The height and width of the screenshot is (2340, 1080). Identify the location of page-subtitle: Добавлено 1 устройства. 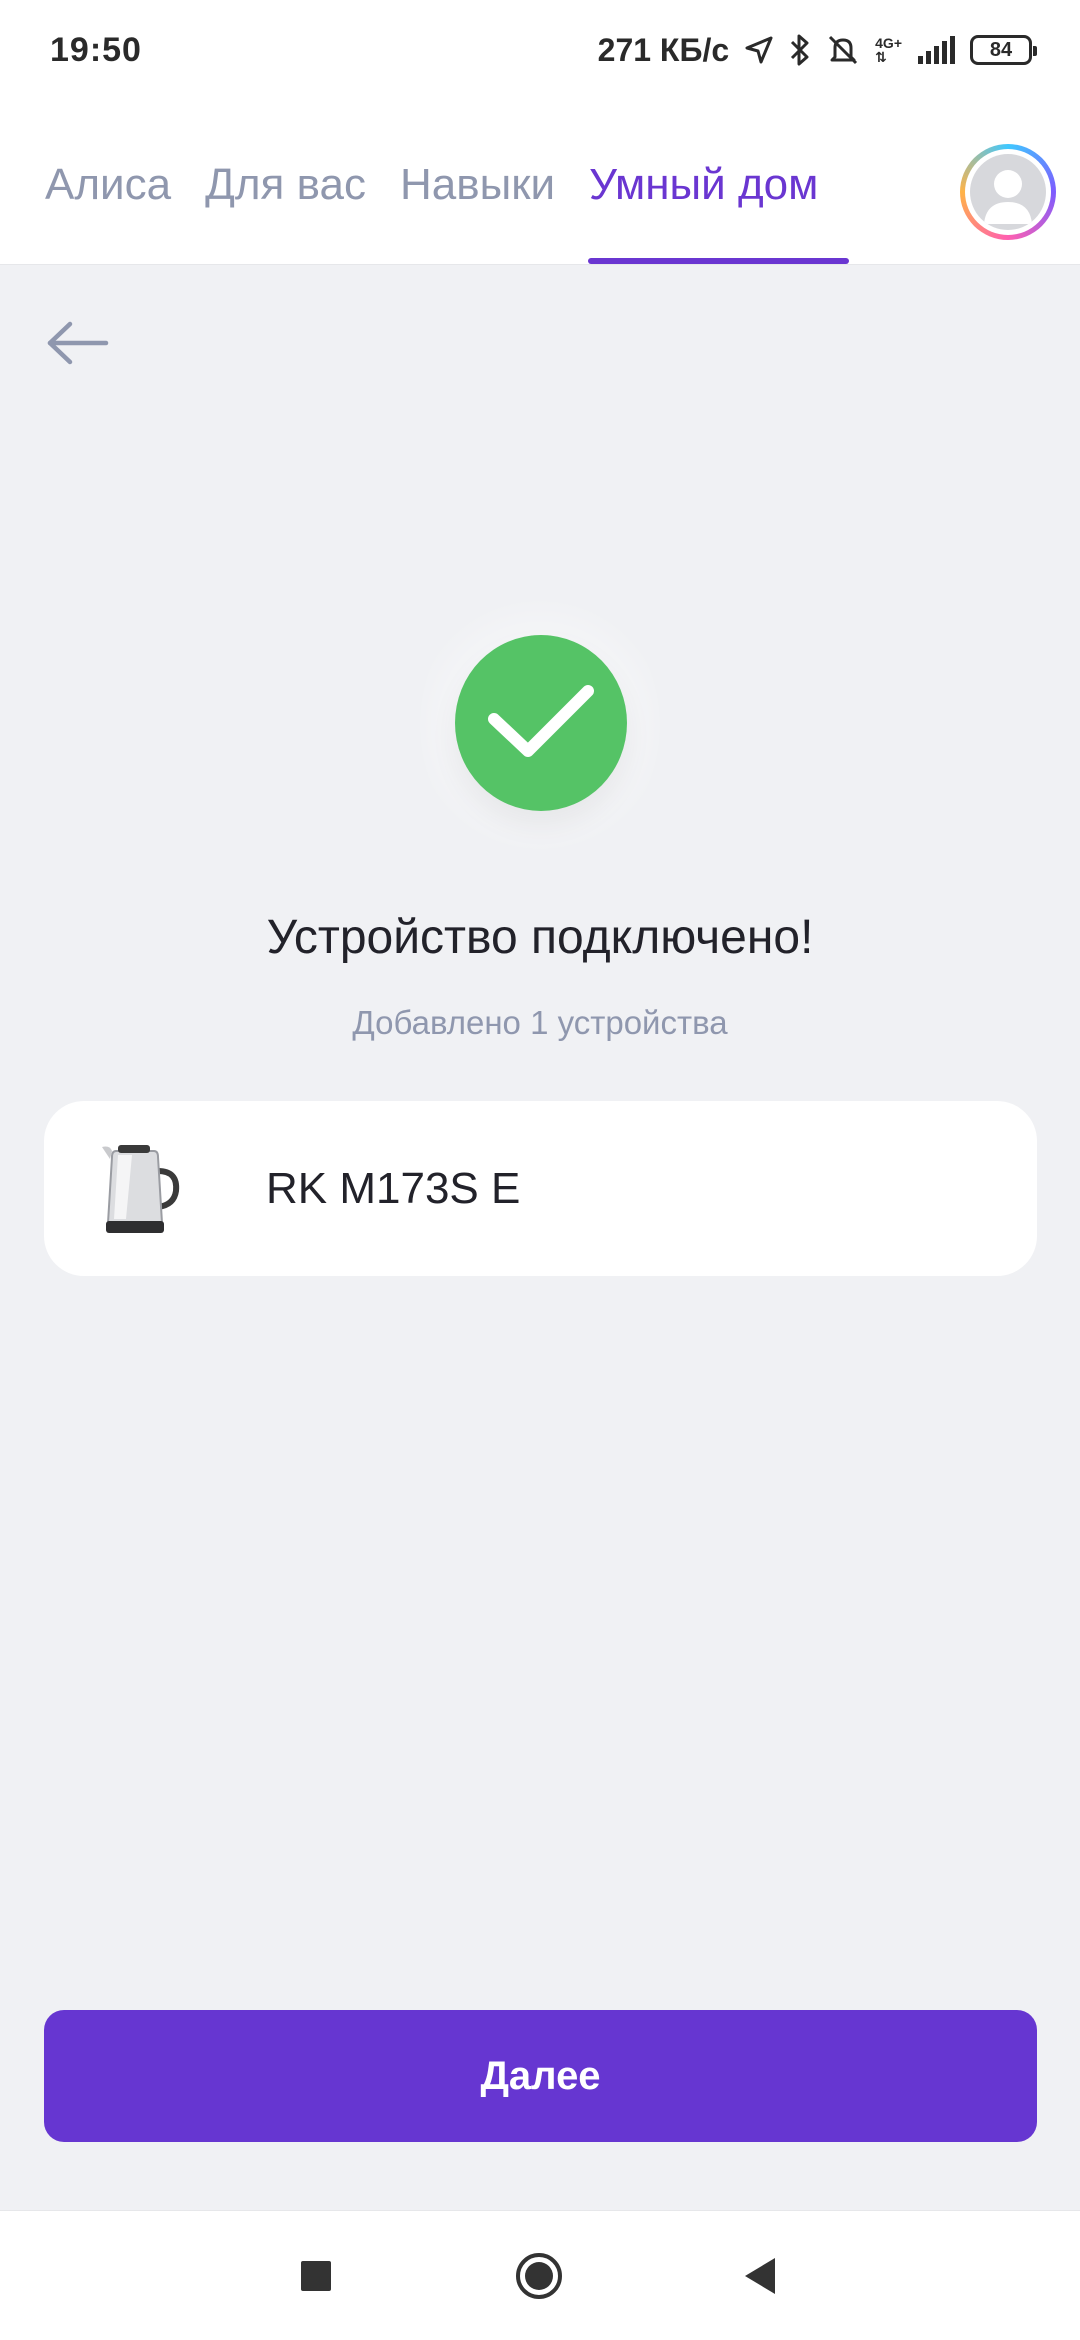
(540, 1022).